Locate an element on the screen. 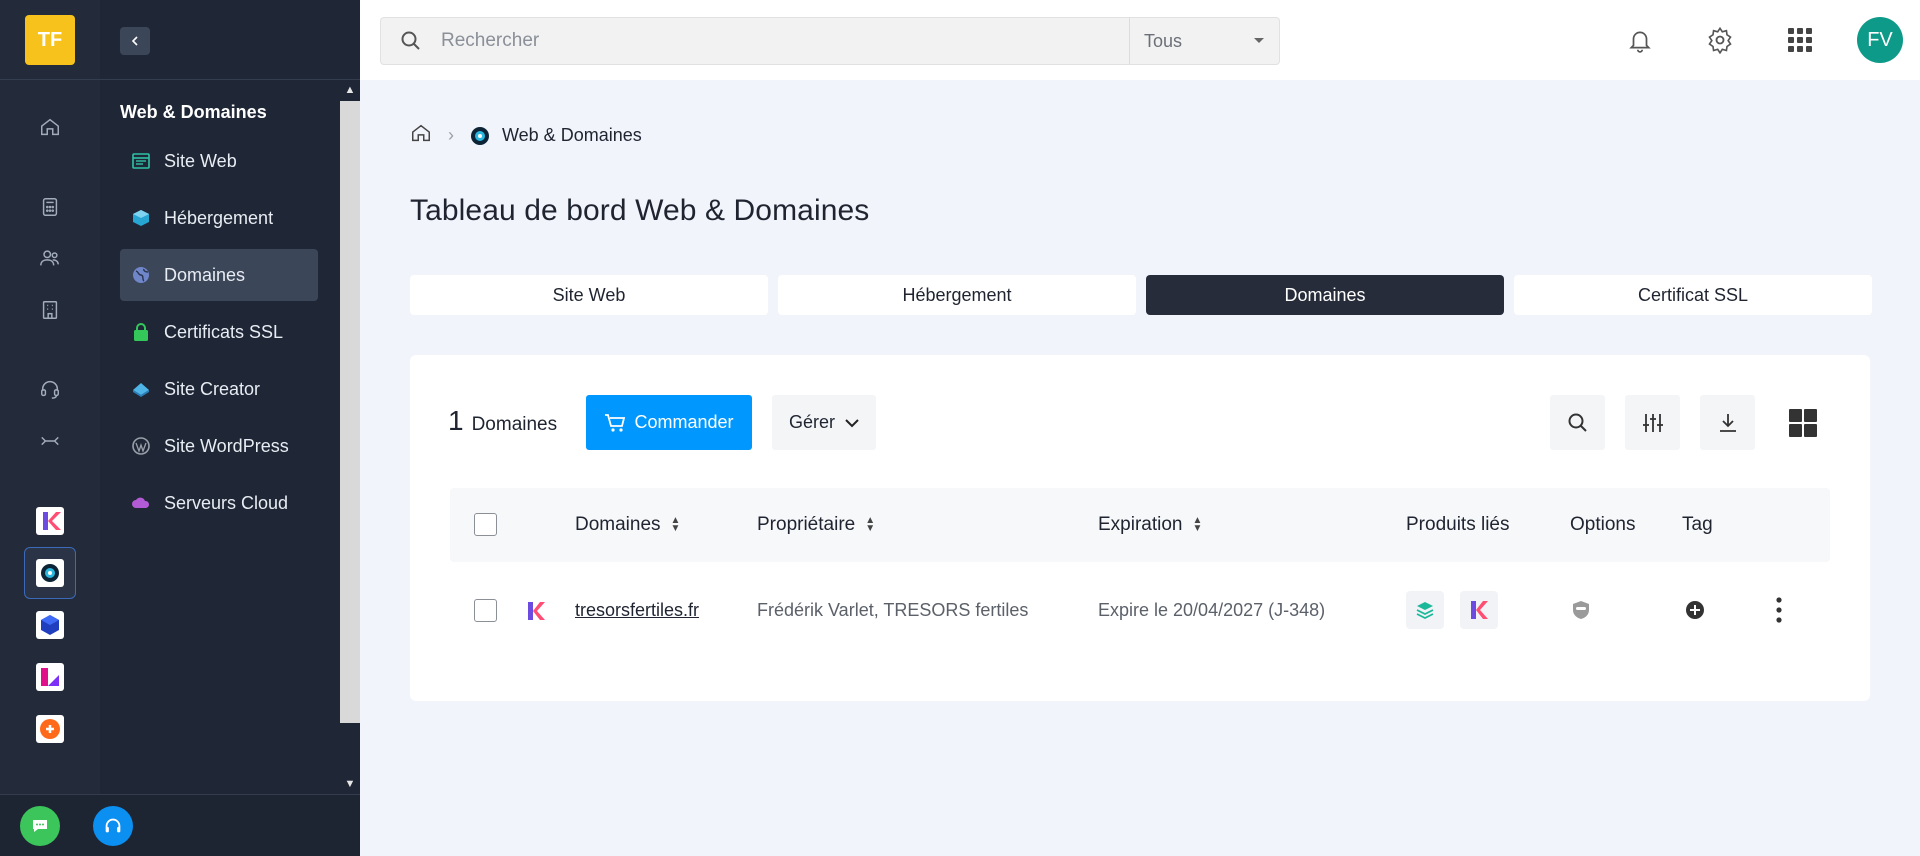 Image resolution: width=1920 pixels, height=856 pixels. chevron-down-icon is located at coordinates (852, 422).